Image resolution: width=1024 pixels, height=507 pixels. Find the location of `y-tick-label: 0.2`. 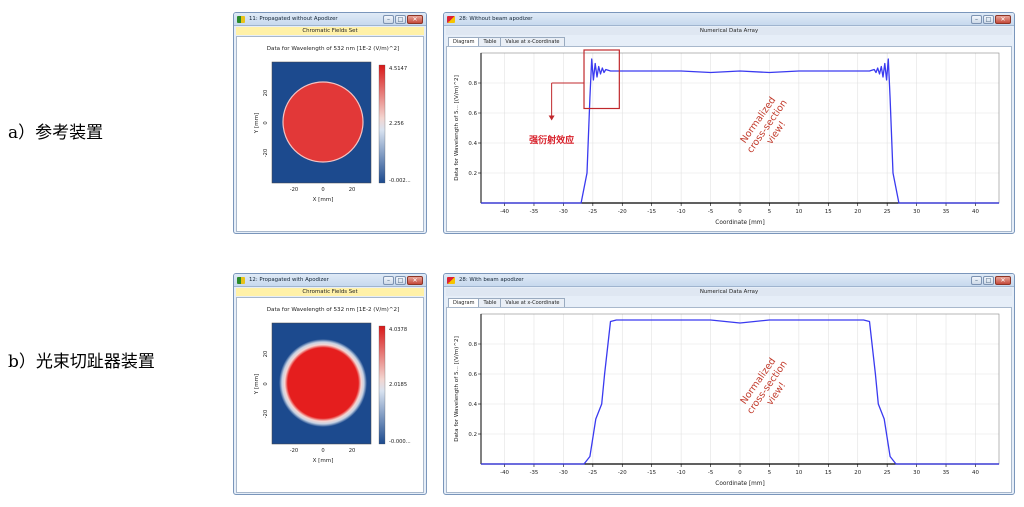

y-tick-label: 0.2 is located at coordinates (472, 435).